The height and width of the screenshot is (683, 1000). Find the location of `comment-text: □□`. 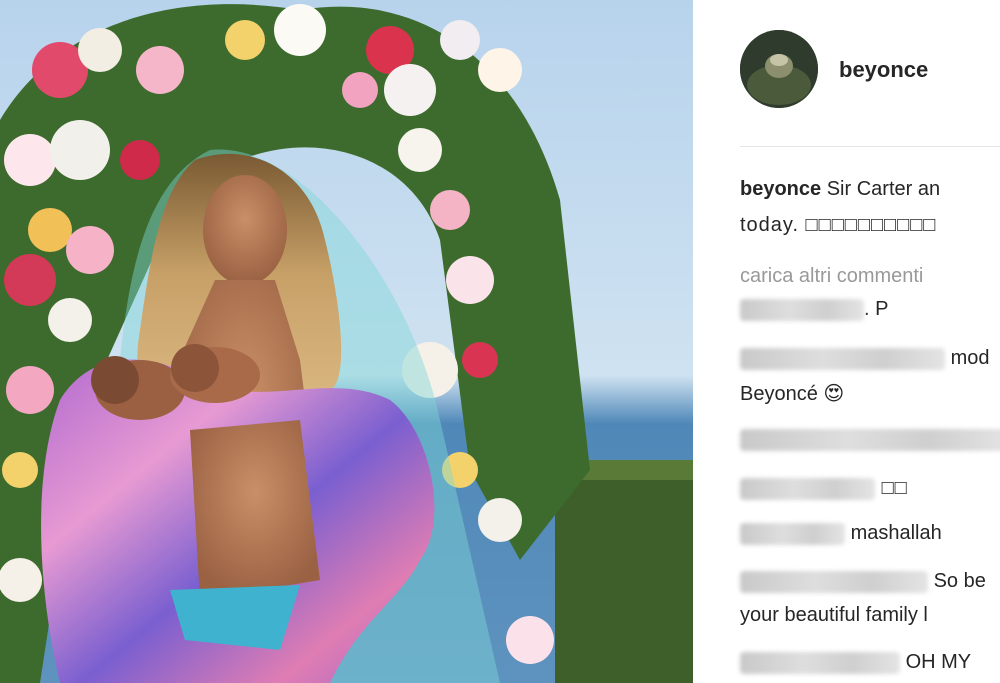

comment-text: □□ is located at coordinates (894, 488).